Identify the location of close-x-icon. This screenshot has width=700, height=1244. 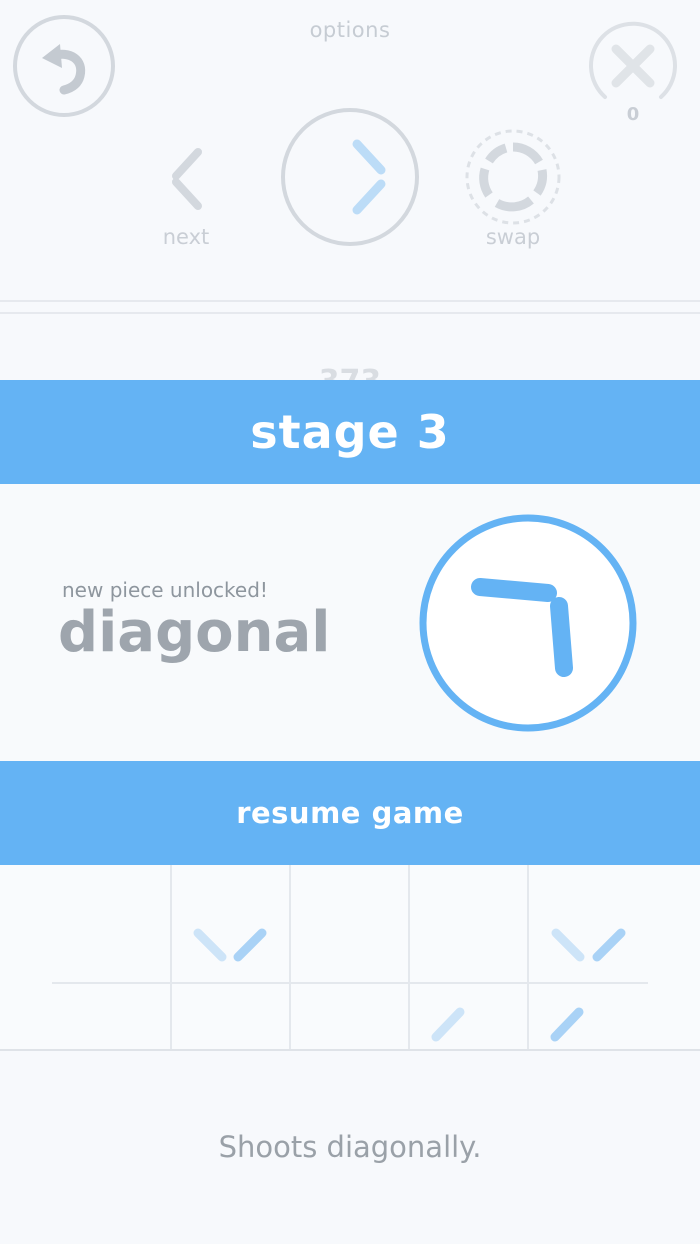
(633, 66).